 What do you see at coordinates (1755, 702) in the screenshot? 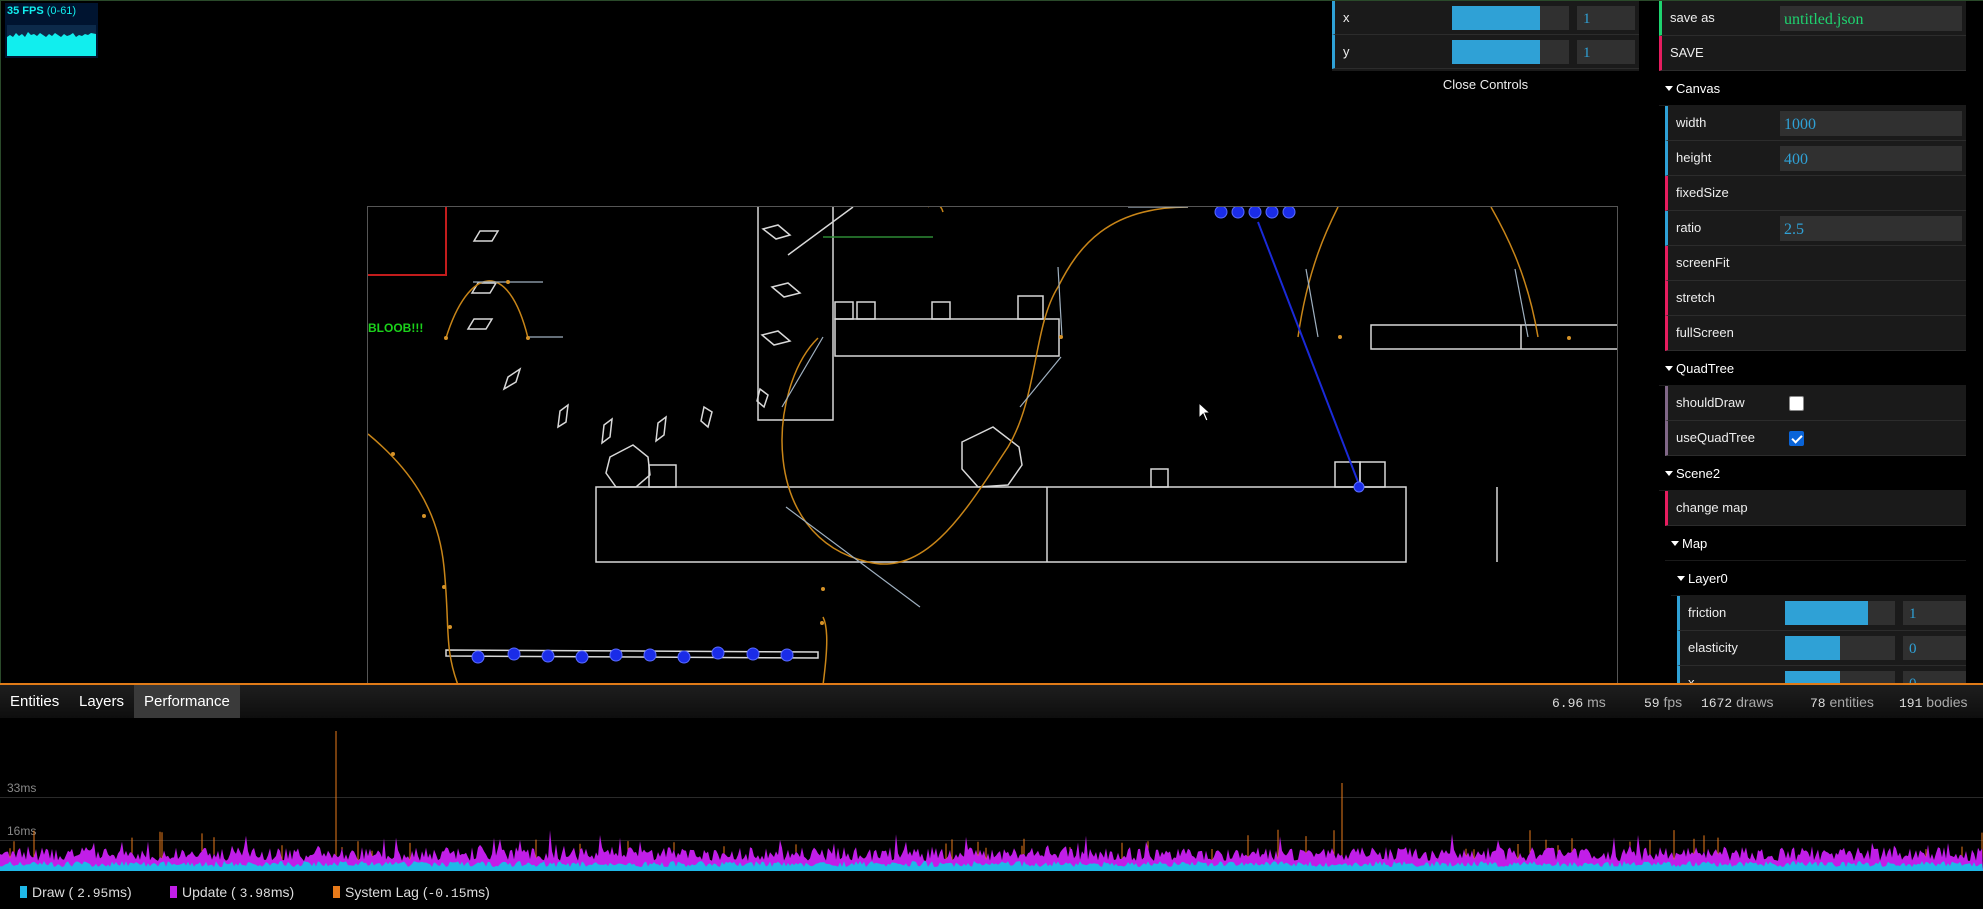
I see `stat-draws-unit: draws` at bounding box center [1755, 702].